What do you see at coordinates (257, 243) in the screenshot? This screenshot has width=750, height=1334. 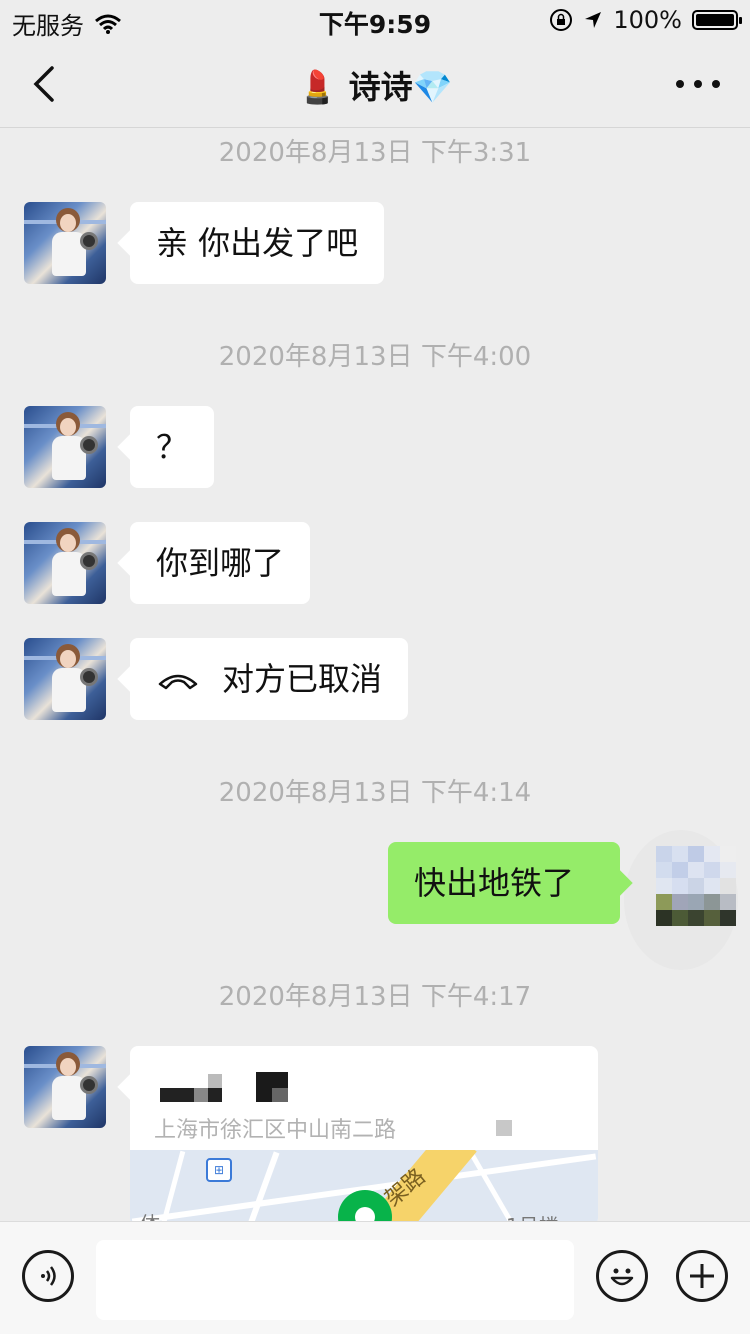 I see `message-bubble-received: 亲 你出发了吧` at bounding box center [257, 243].